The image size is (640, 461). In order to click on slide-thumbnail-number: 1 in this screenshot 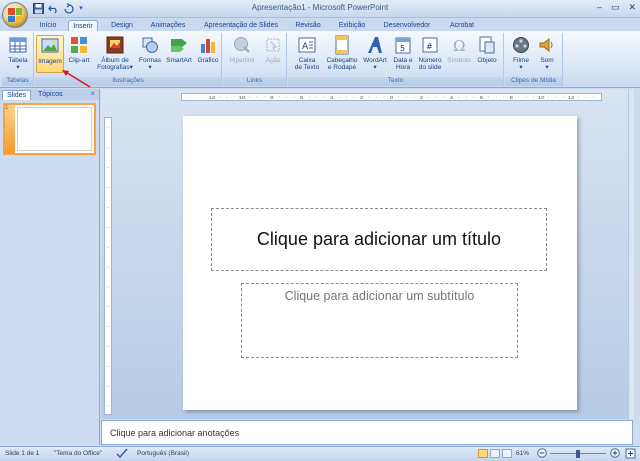, I will do `click(7, 108)`.